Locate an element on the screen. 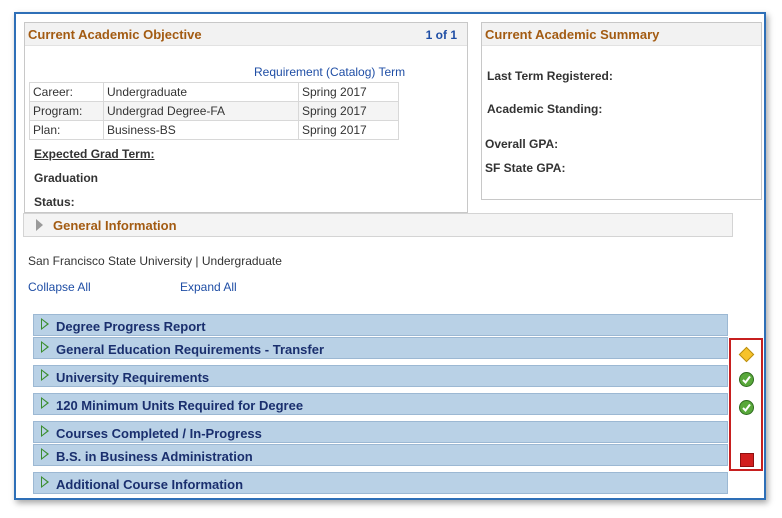  summary-title: Current Academic Summary is located at coordinates (572, 34).